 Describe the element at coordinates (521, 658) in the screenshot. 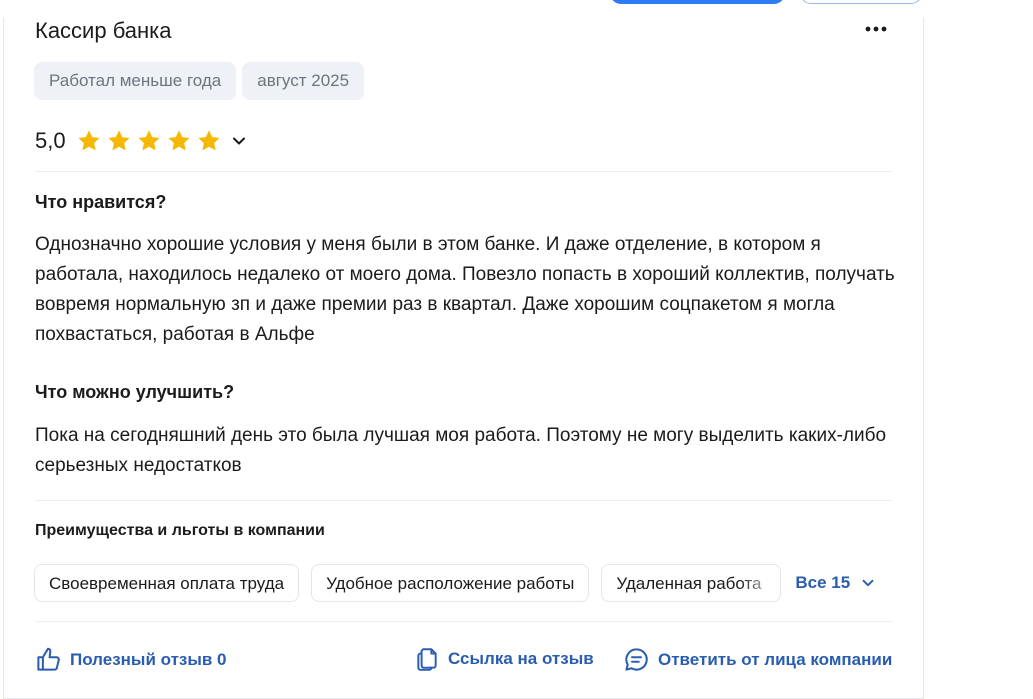

I see `copy-link-label: Ссылка на отзыв` at that location.